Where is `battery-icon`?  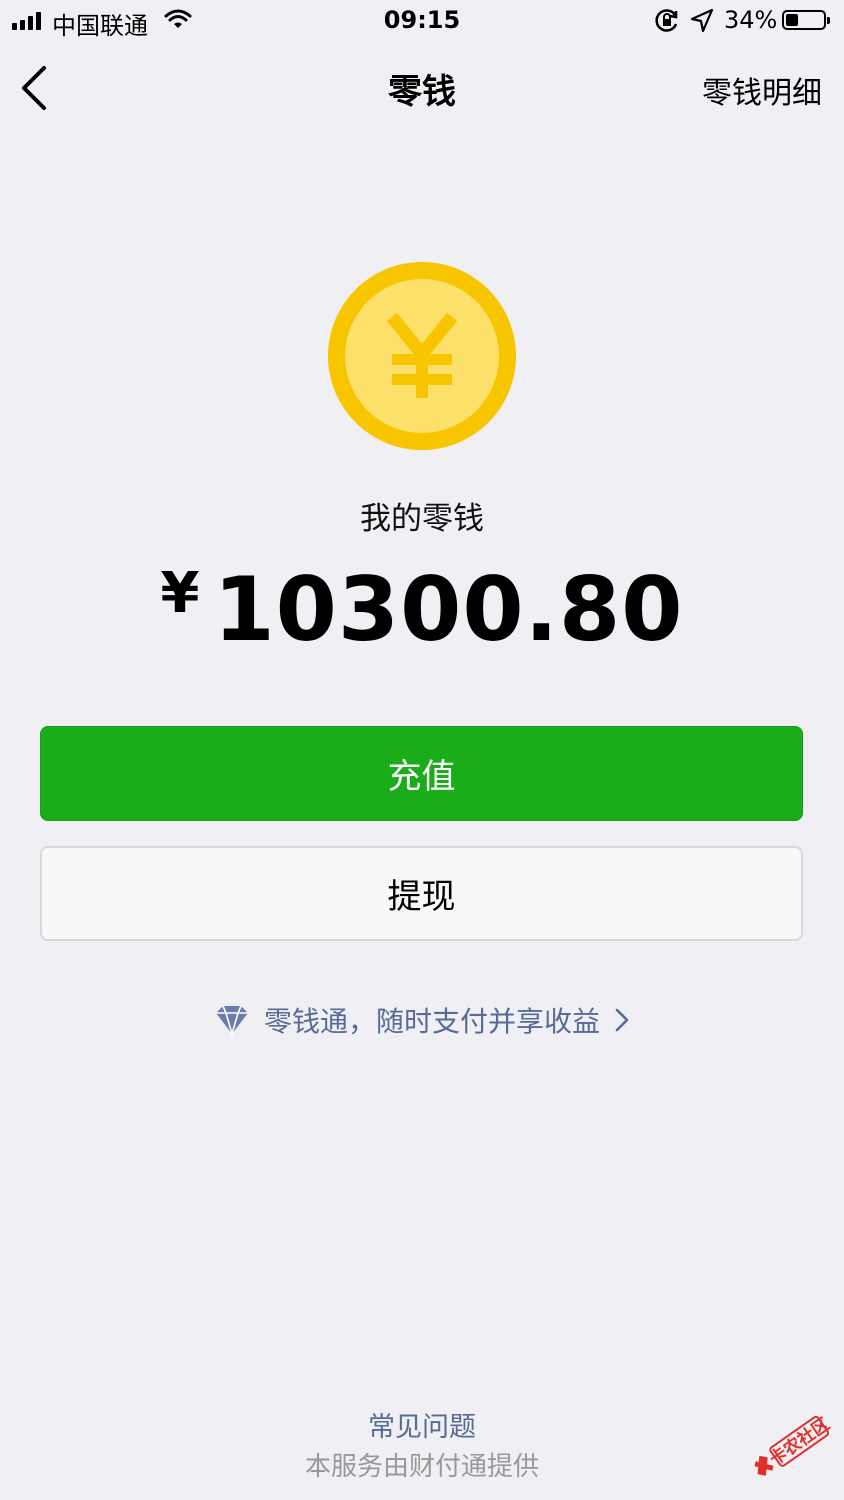
battery-icon is located at coordinates (806, 20).